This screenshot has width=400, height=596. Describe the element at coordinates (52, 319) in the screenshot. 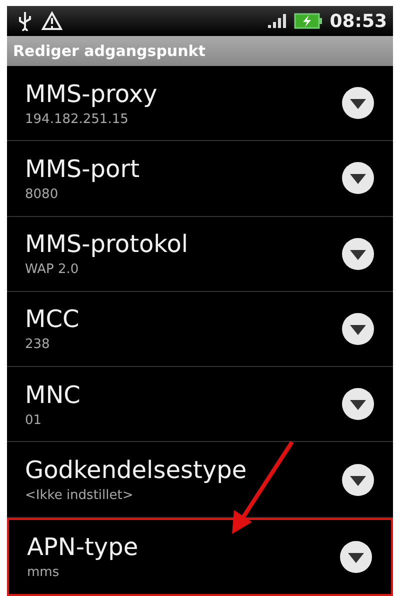

I see `setting-title: MCC` at that location.